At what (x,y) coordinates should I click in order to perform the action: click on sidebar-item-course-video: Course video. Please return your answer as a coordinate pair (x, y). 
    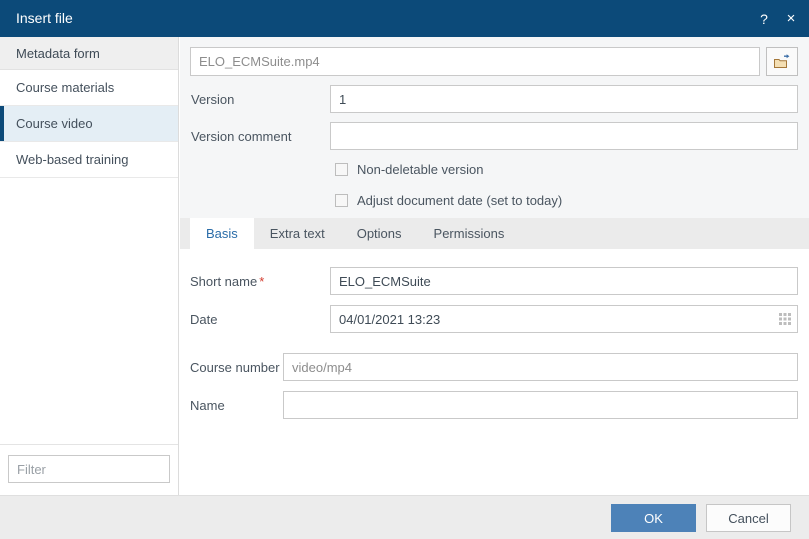
    Looking at the image, I should click on (89, 124).